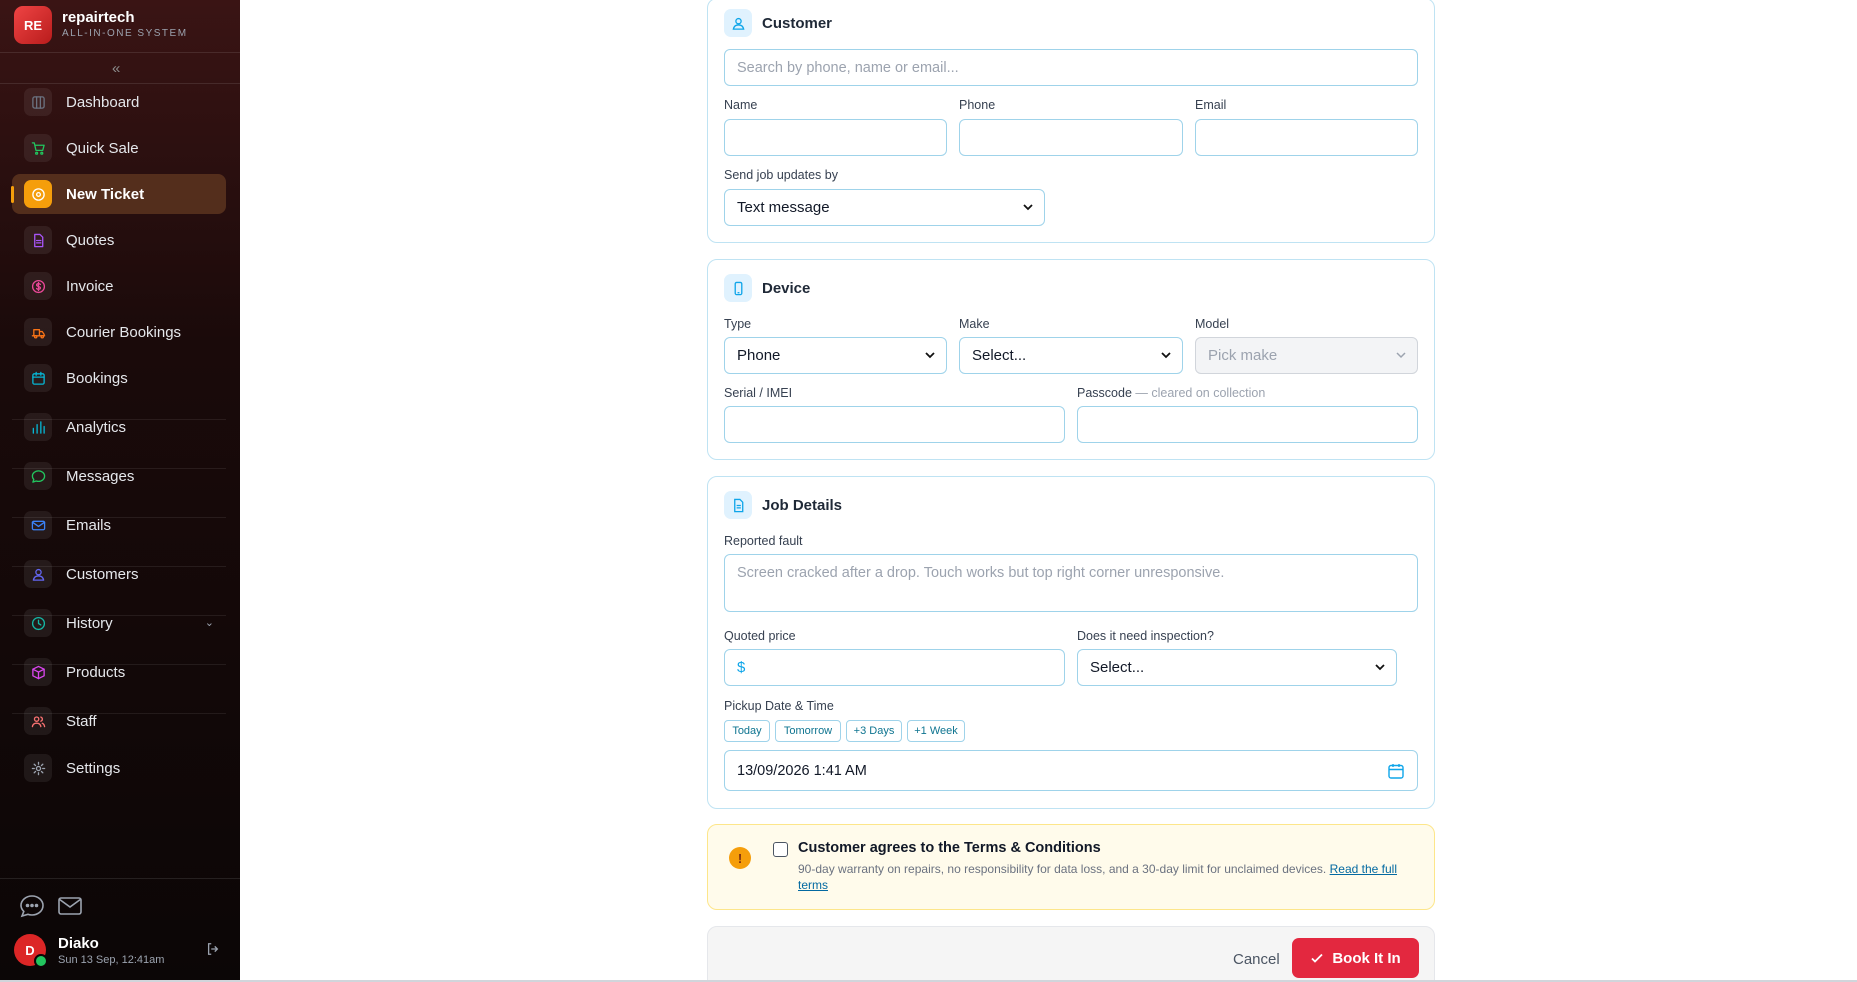  I want to click on bar-chart-icon, so click(38, 427).